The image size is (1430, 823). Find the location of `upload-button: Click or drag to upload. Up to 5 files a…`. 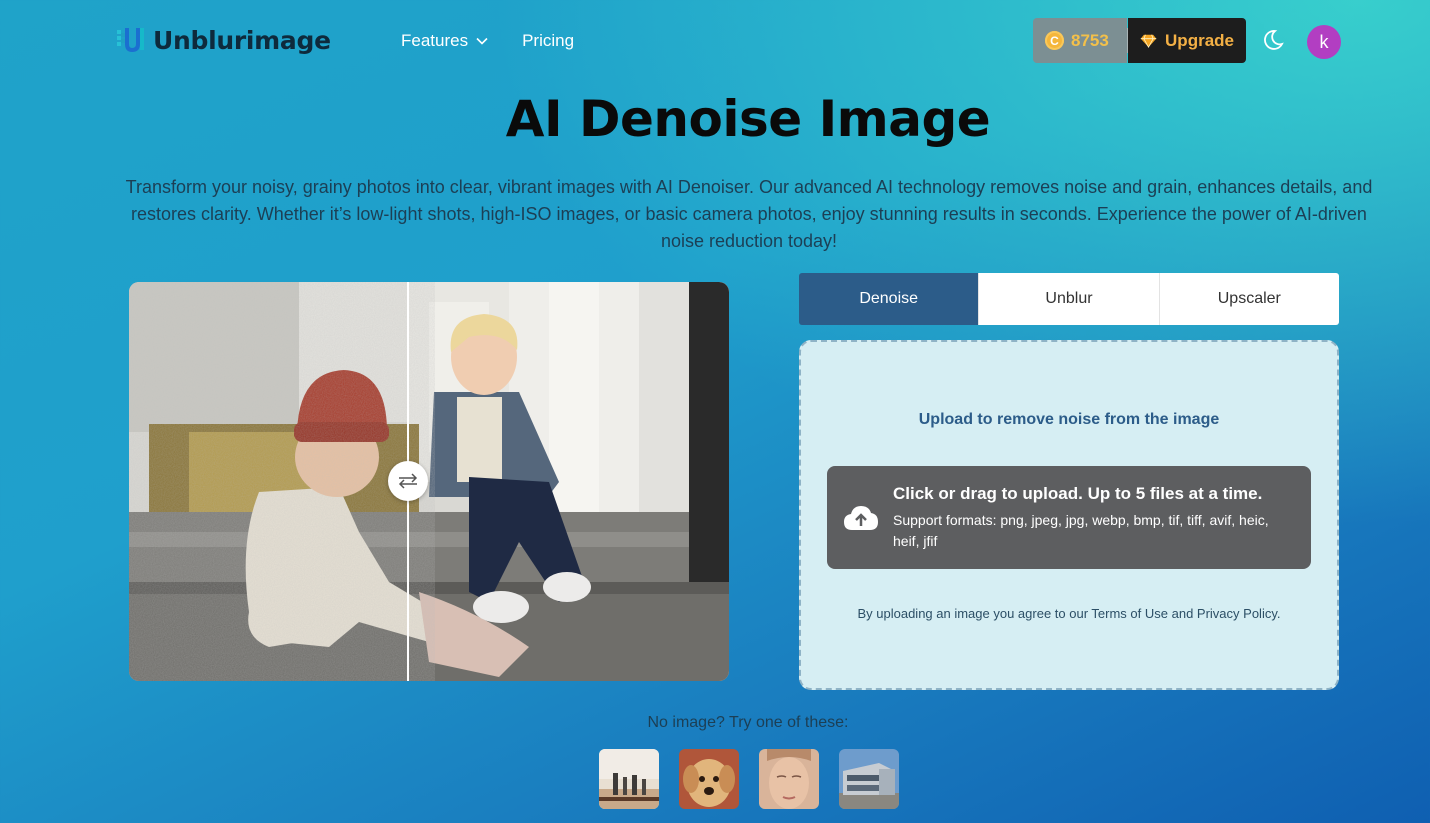

upload-button: Click or drag to upload. Up to 5 files a… is located at coordinates (1069, 517).